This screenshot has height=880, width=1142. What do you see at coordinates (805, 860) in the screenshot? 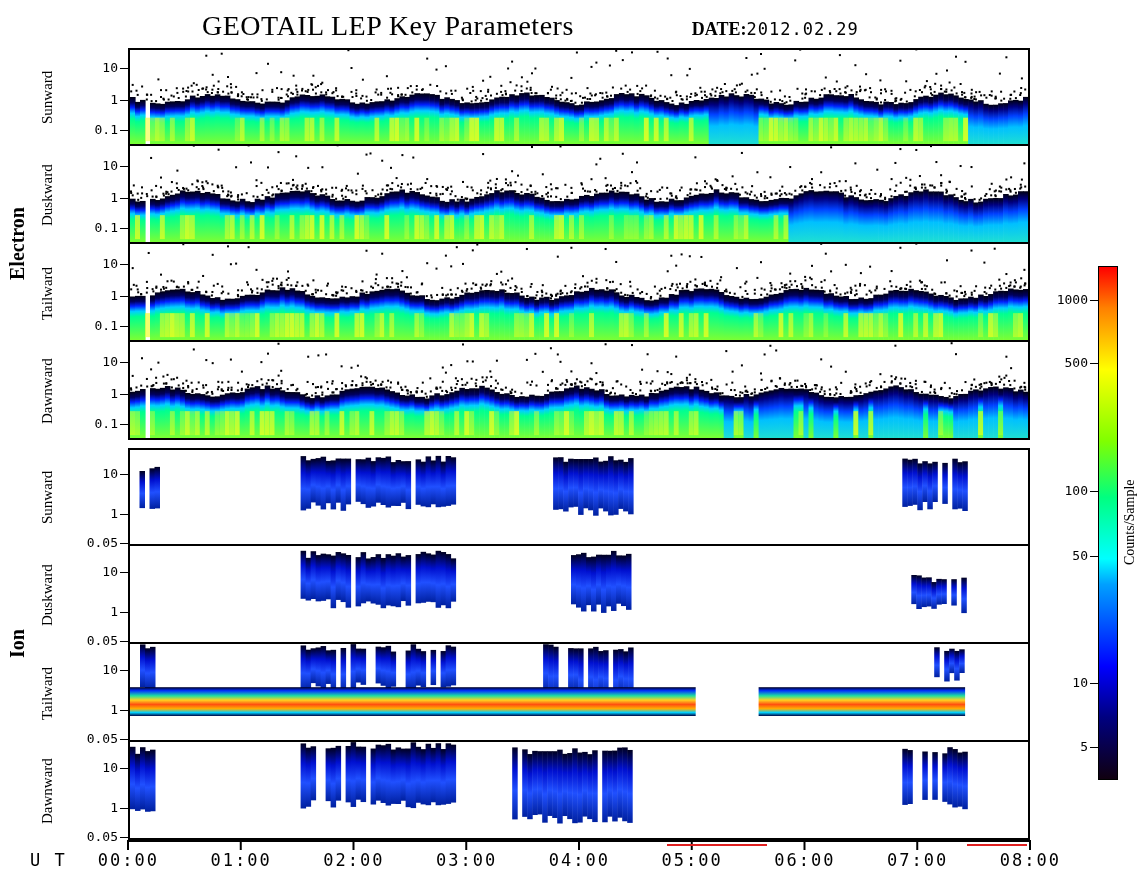
I see `x-tick-label: 06:00` at bounding box center [805, 860].